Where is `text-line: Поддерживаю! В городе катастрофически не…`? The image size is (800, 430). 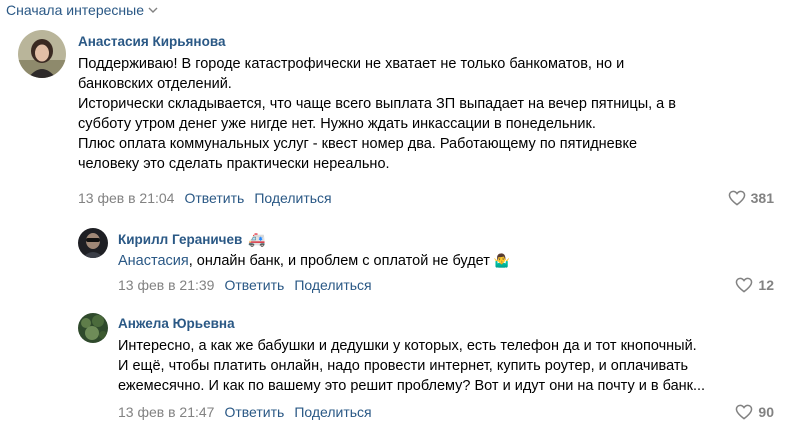
text-line: Поддерживаю! В городе катастрофически не… is located at coordinates (351, 64).